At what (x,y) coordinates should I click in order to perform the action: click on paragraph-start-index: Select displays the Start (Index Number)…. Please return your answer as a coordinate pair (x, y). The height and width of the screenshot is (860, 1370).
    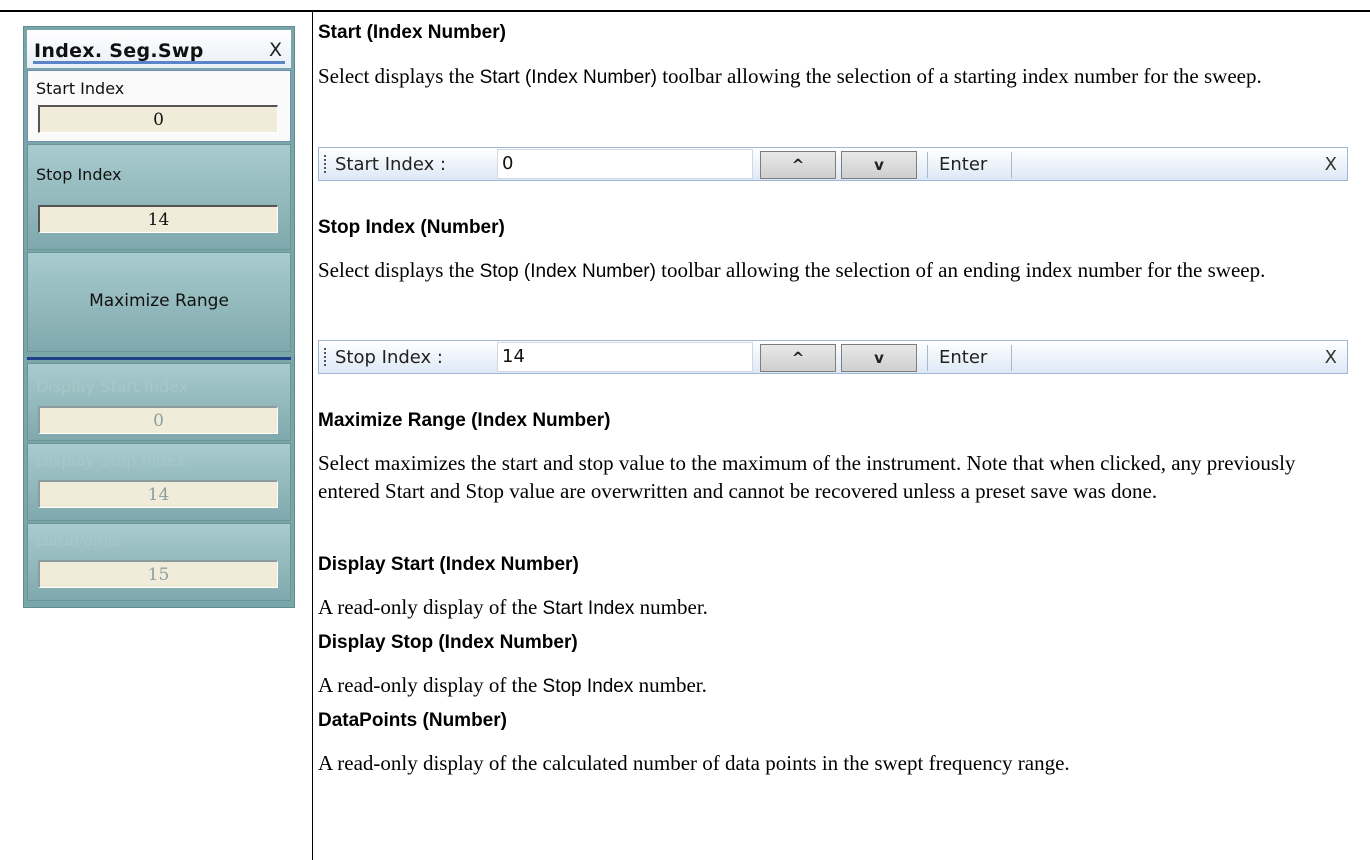
    Looking at the image, I should click on (790, 76).